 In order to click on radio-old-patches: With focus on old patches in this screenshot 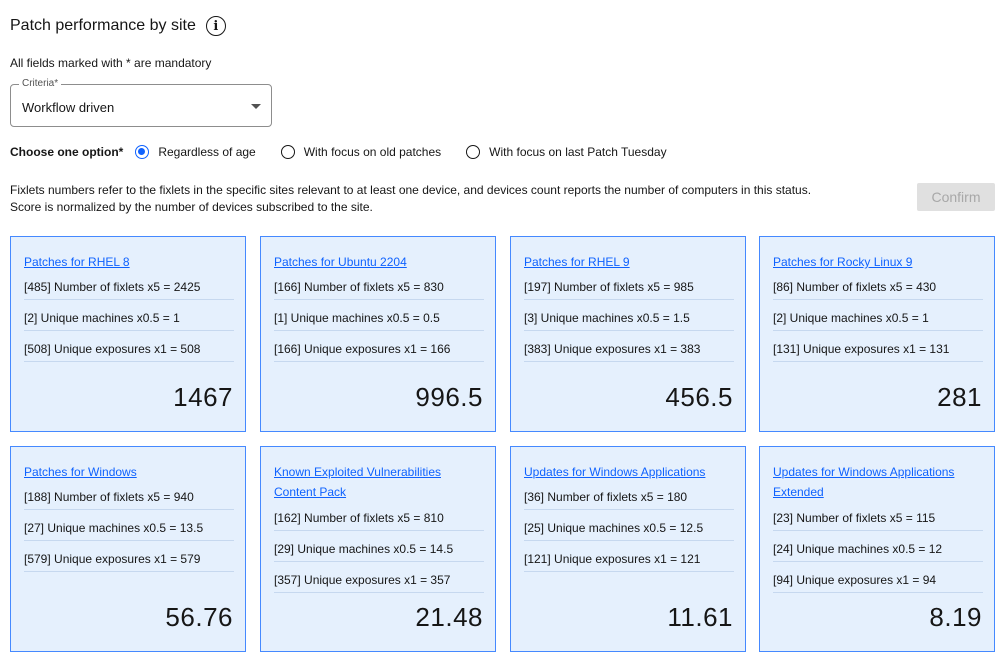, I will do `click(361, 152)`.